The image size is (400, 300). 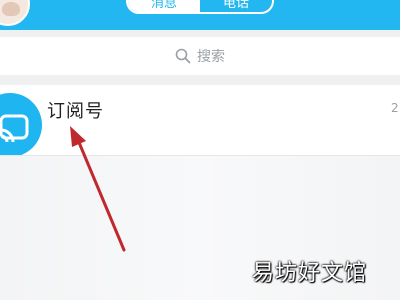 I want to click on tab-calls: 电话, so click(x=236, y=6).